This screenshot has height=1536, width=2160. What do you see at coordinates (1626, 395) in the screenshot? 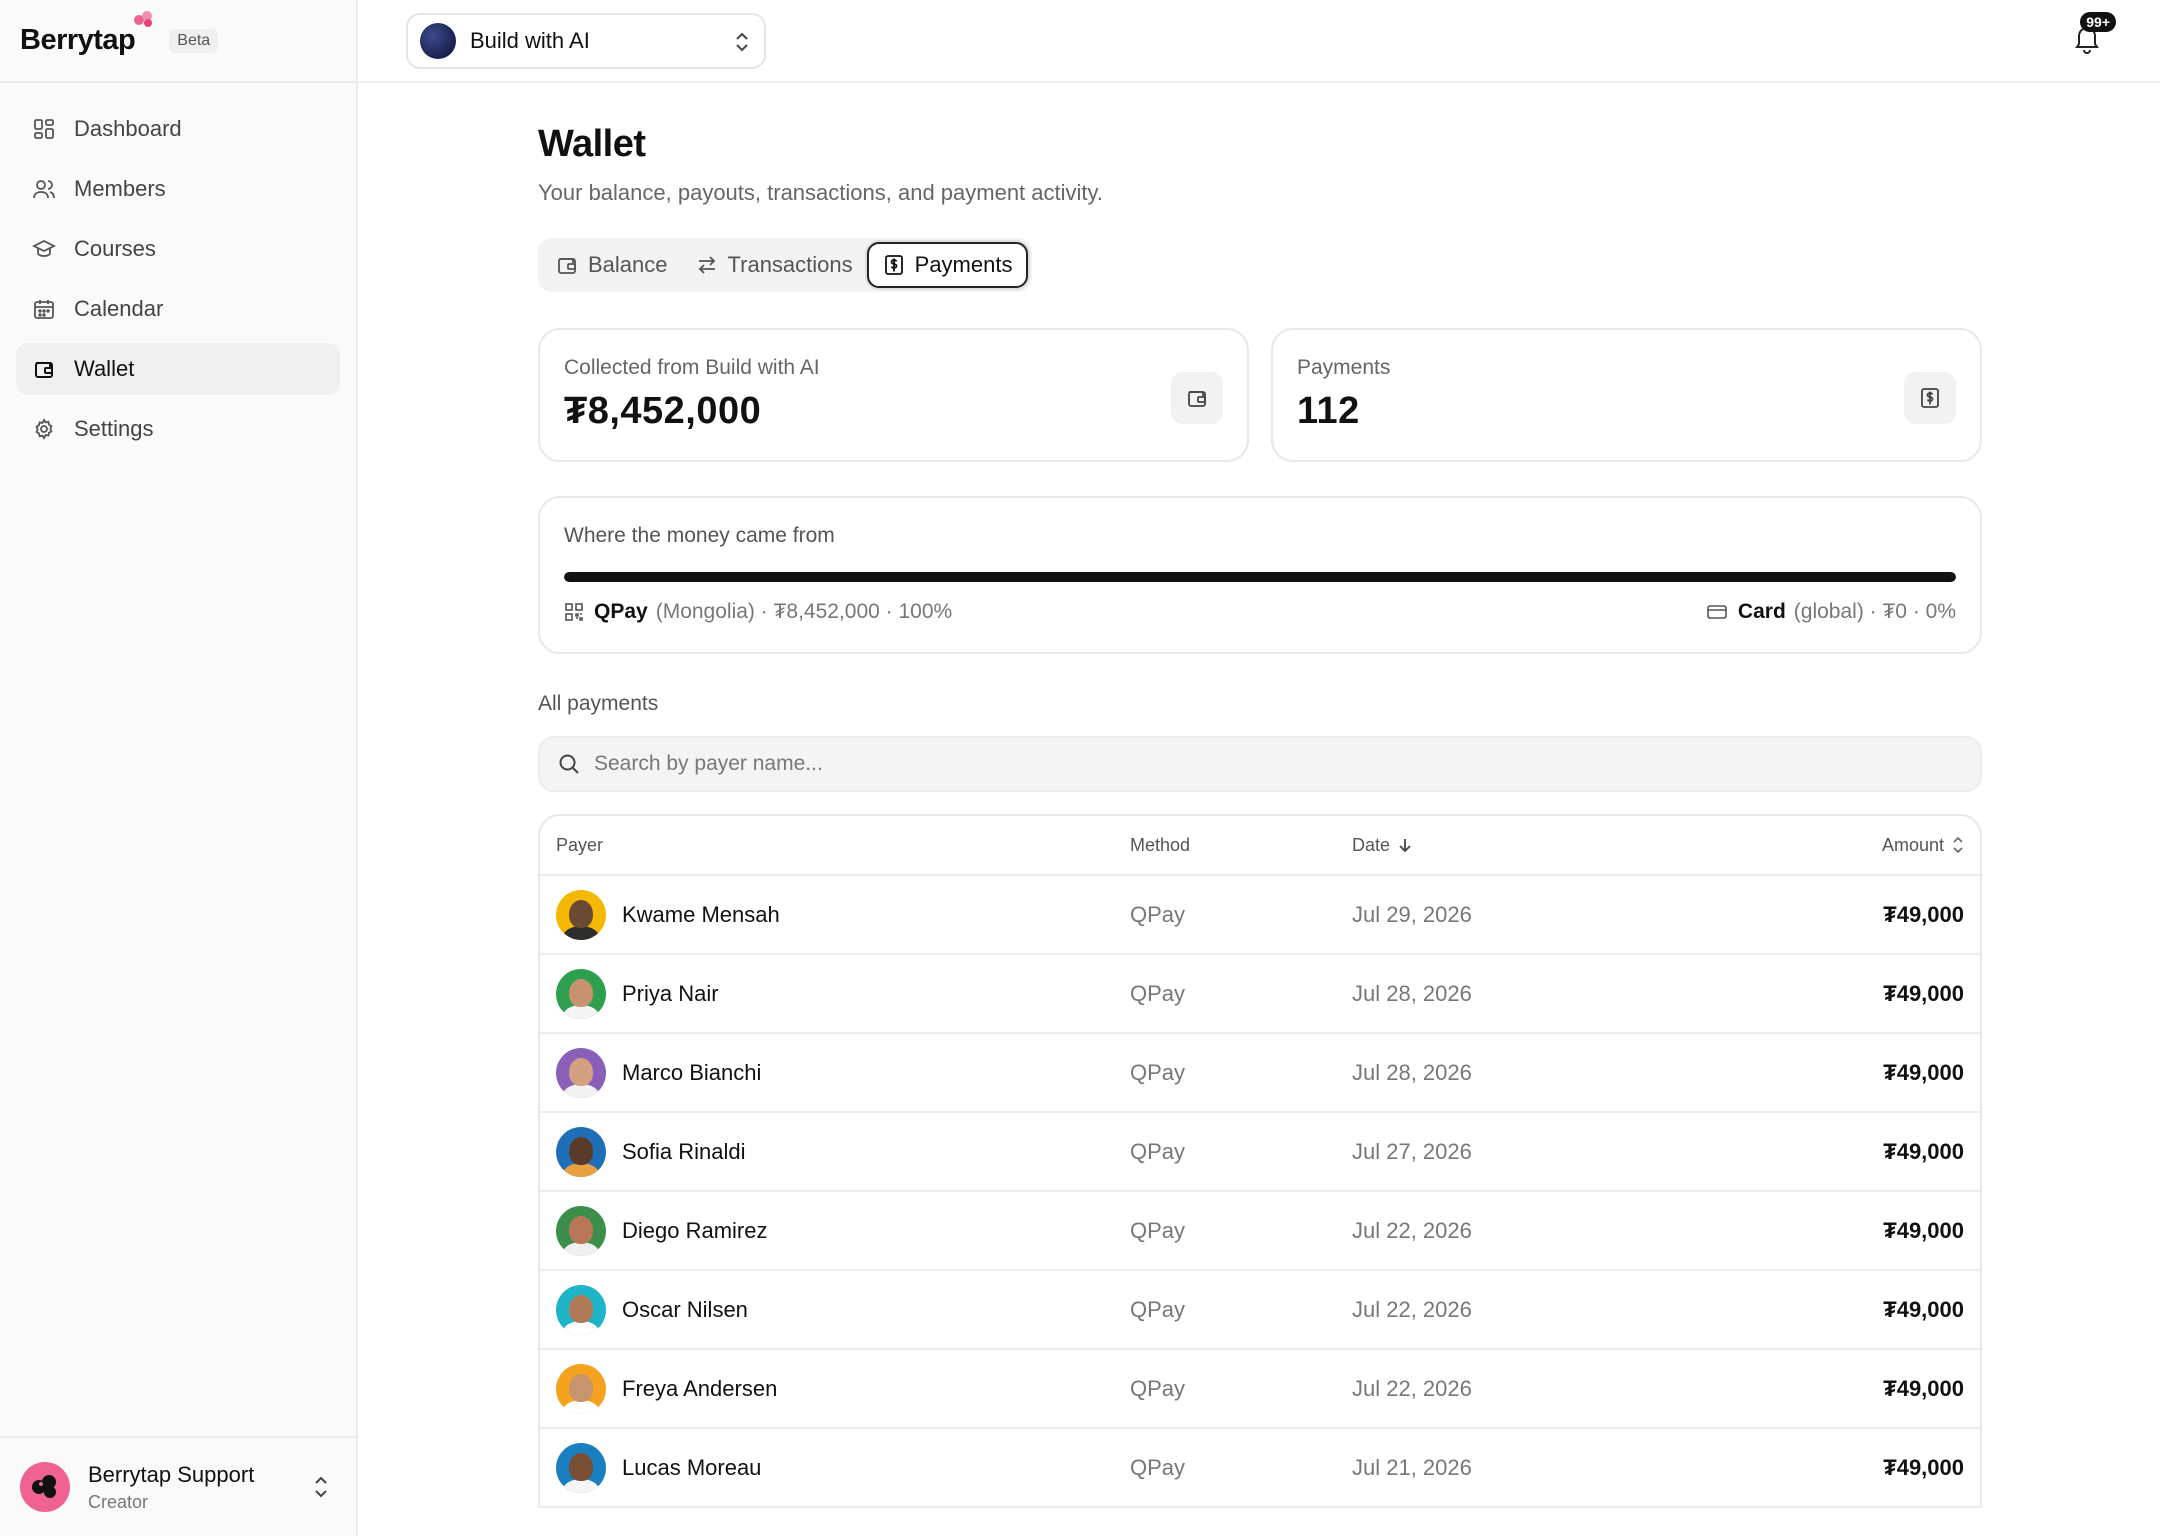
I see `payments-count-card: Payments 112` at bounding box center [1626, 395].